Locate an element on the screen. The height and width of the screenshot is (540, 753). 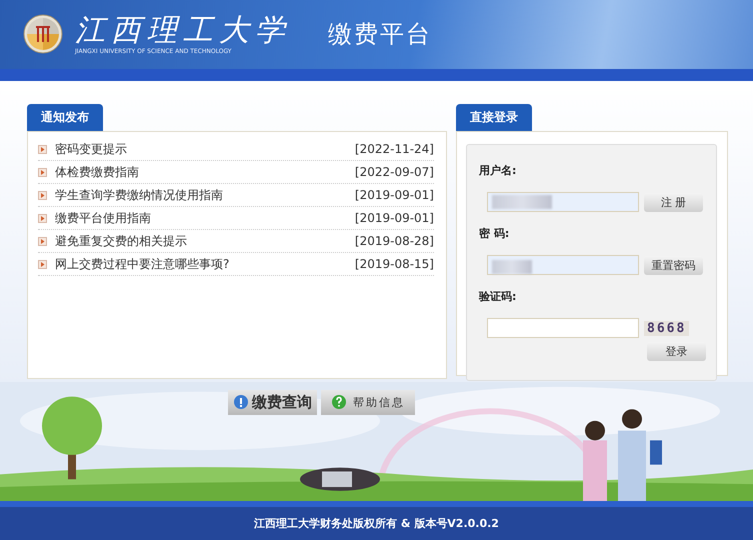
help-icon is located at coordinates (339, 402).